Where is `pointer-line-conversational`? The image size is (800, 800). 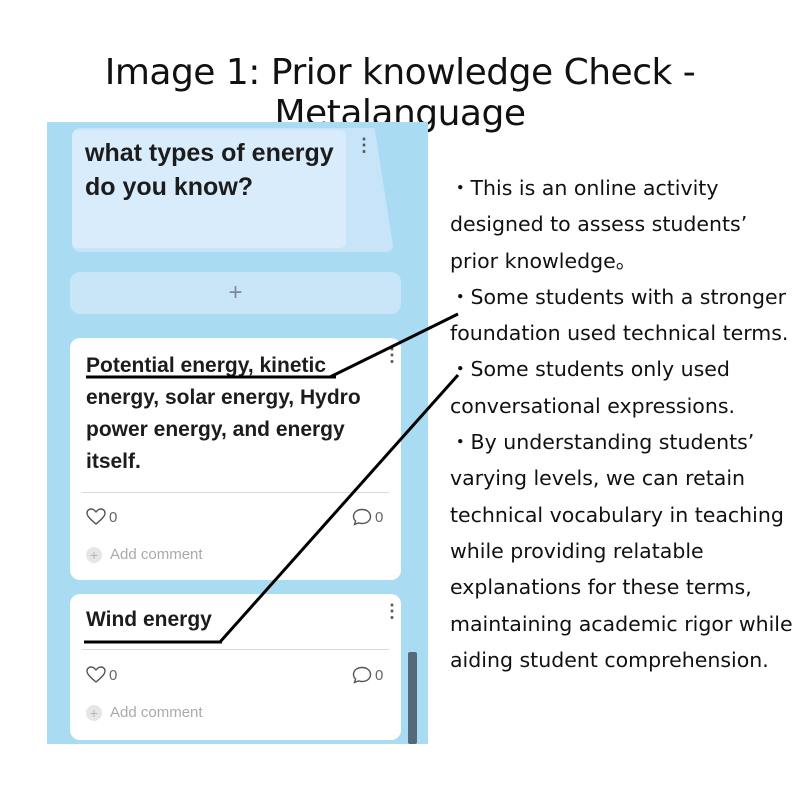
pointer-line-conversational is located at coordinates (339, 508).